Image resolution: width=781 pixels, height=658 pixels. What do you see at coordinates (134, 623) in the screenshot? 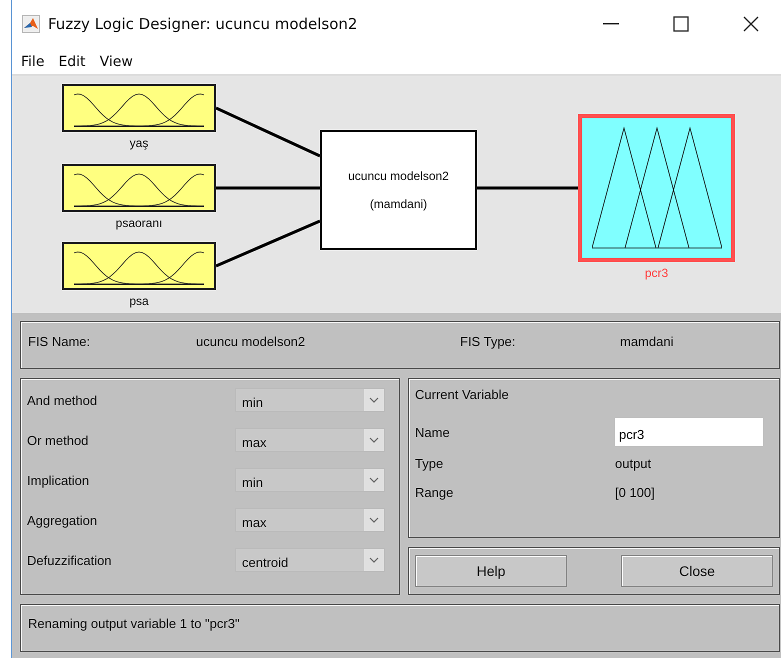
I see `status-message: Renaming output variable 1 to "pcr3"` at bounding box center [134, 623].